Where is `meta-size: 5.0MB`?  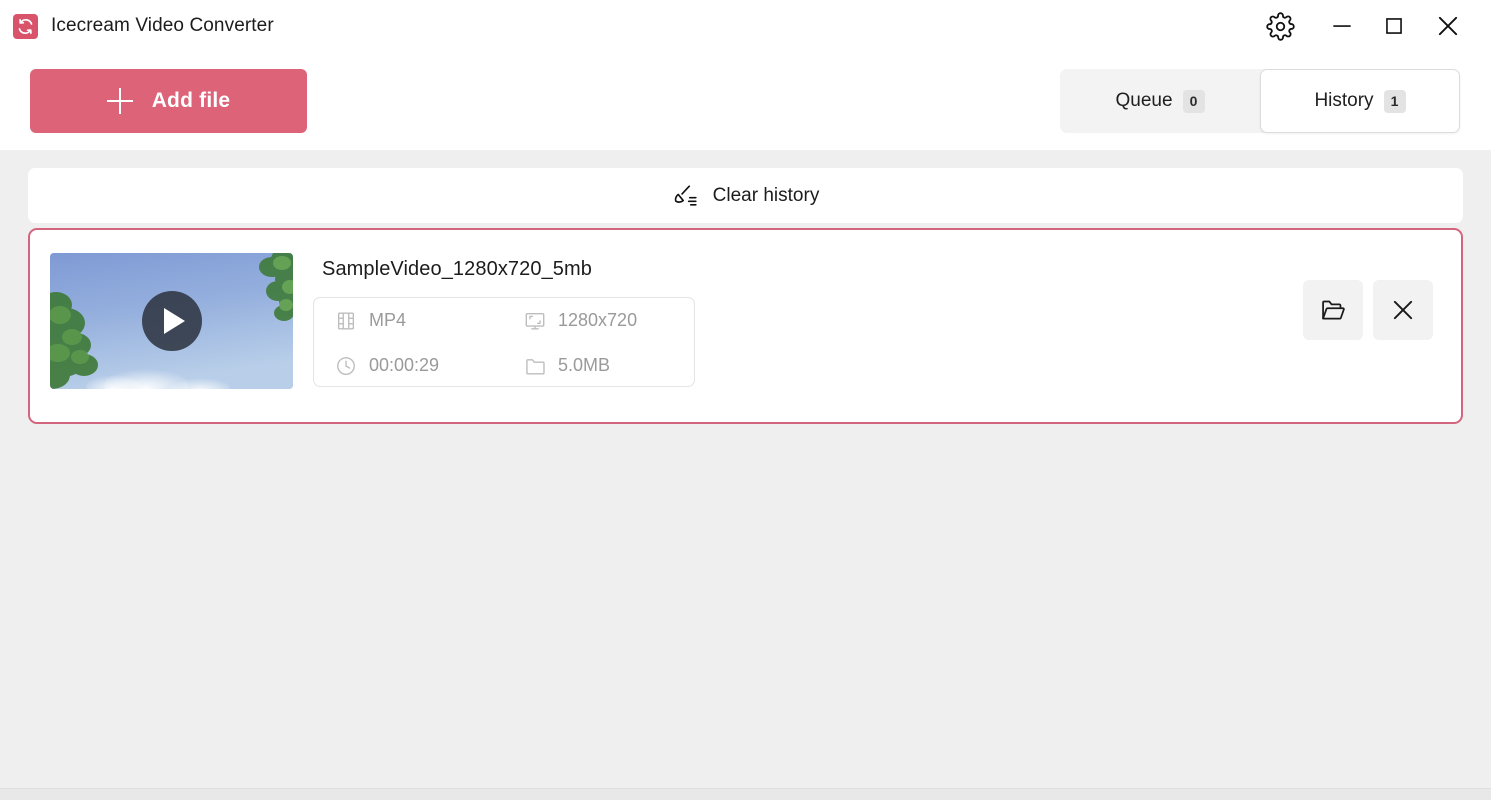
meta-size: 5.0MB is located at coordinates (618, 366).